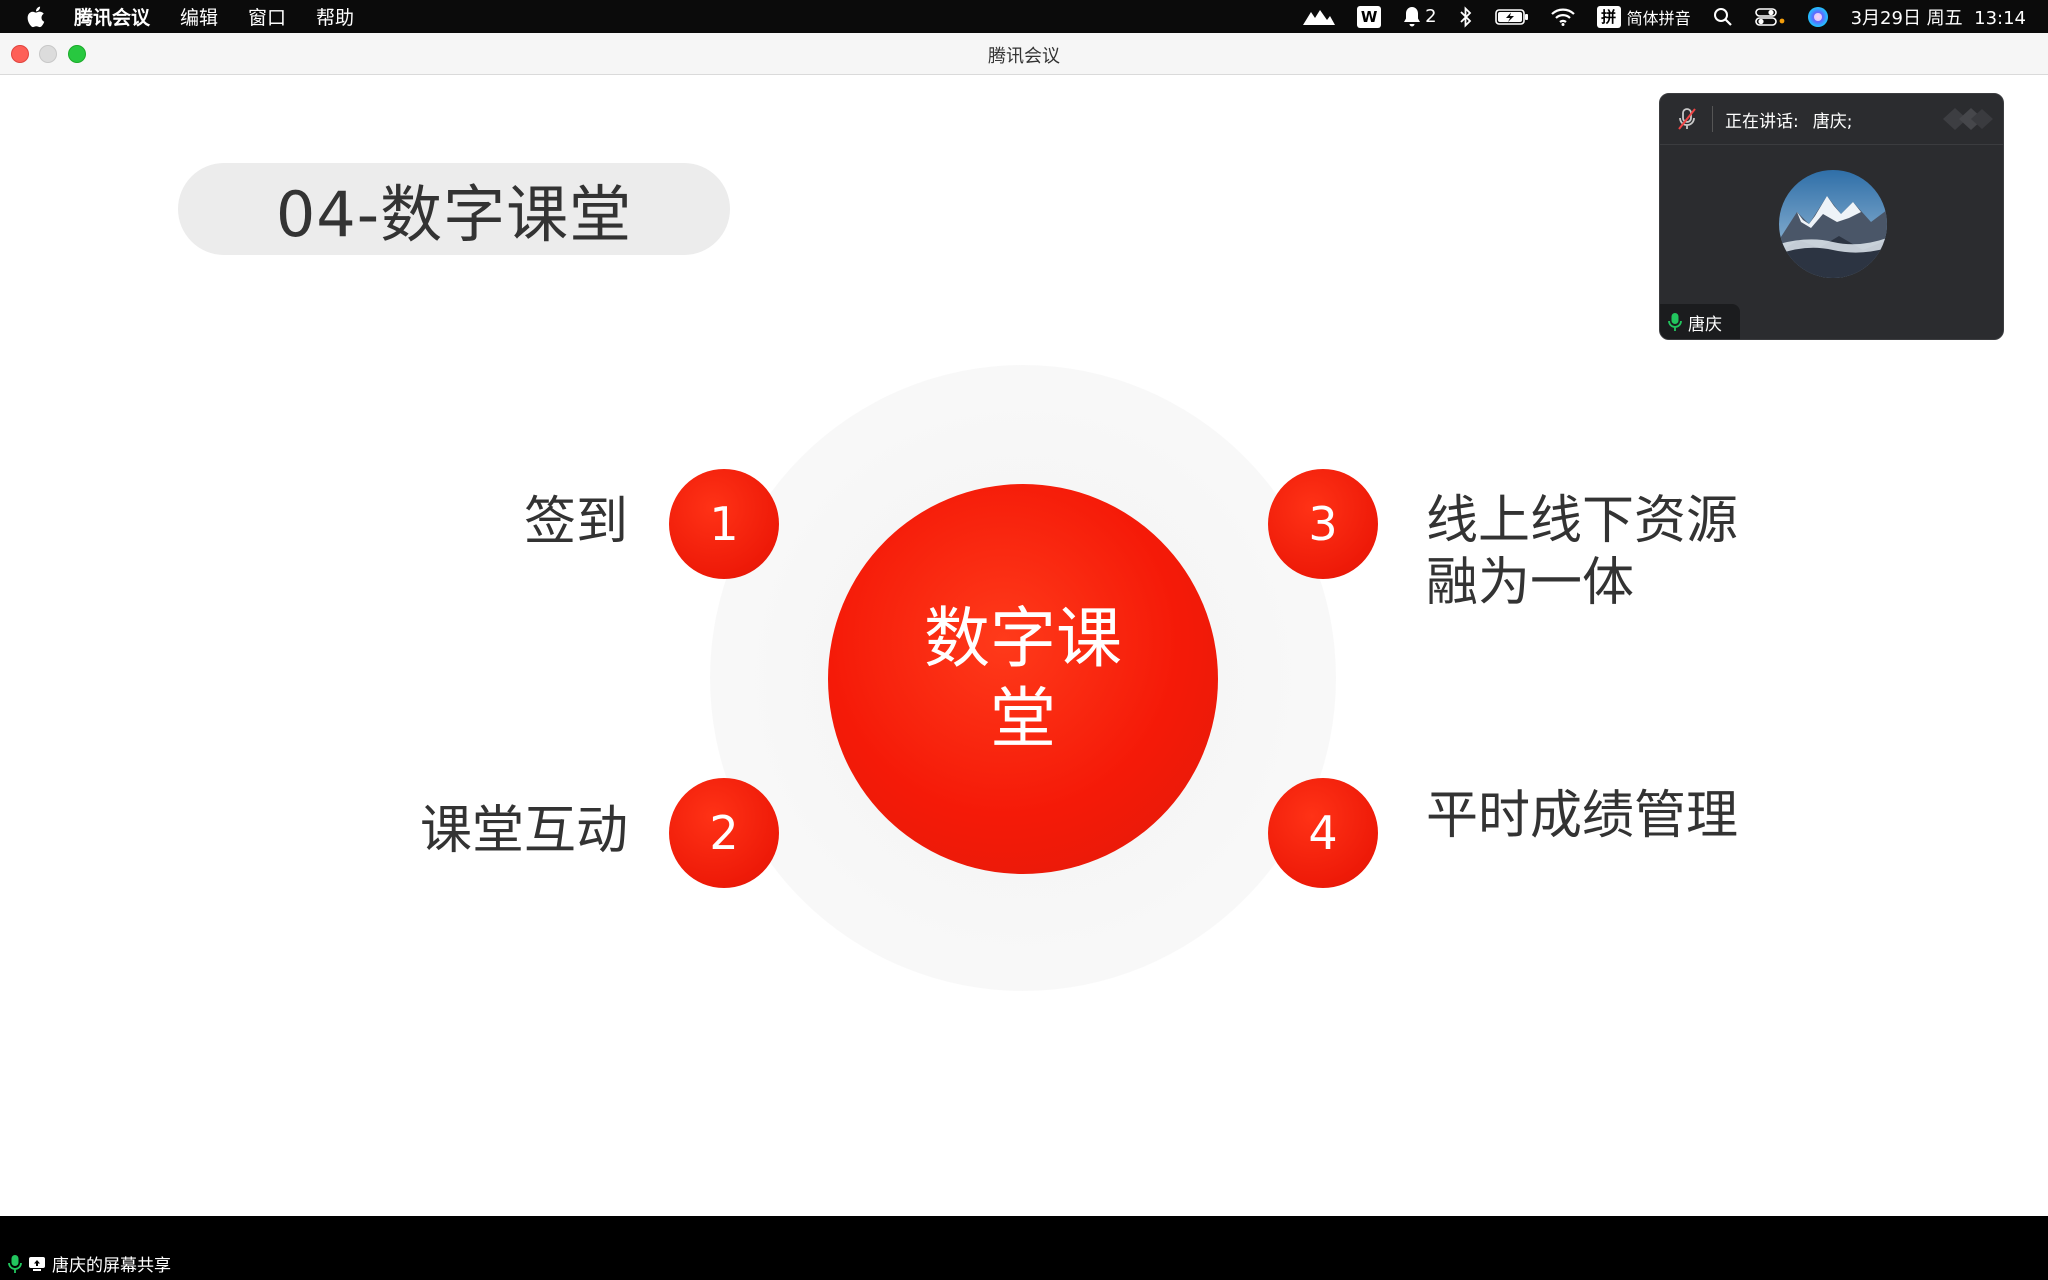  What do you see at coordinates (724, 833) in the screenshot?
I see `item-number-2: 2` at bounding box center [724, 833].